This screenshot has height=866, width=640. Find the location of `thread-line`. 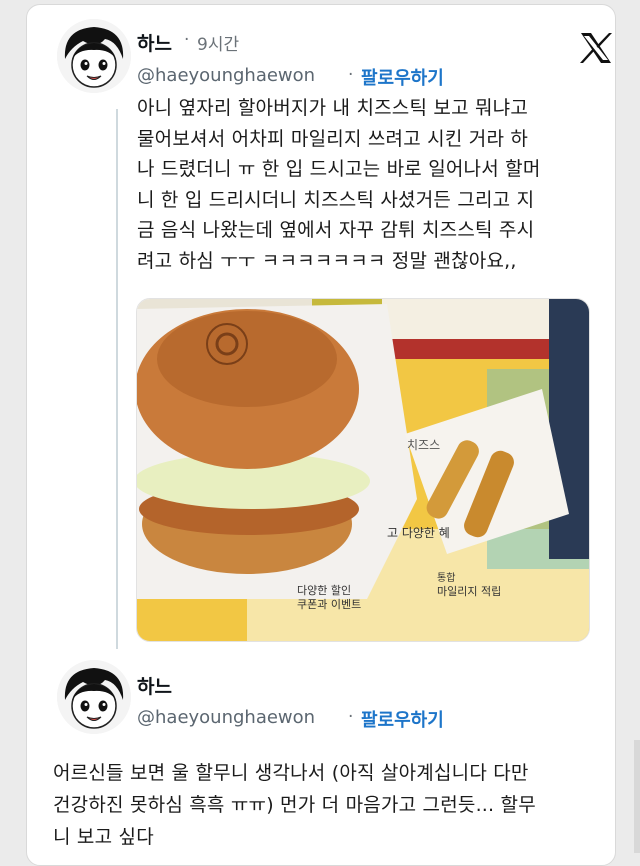

thread-line is located at coordinates (117, 379).